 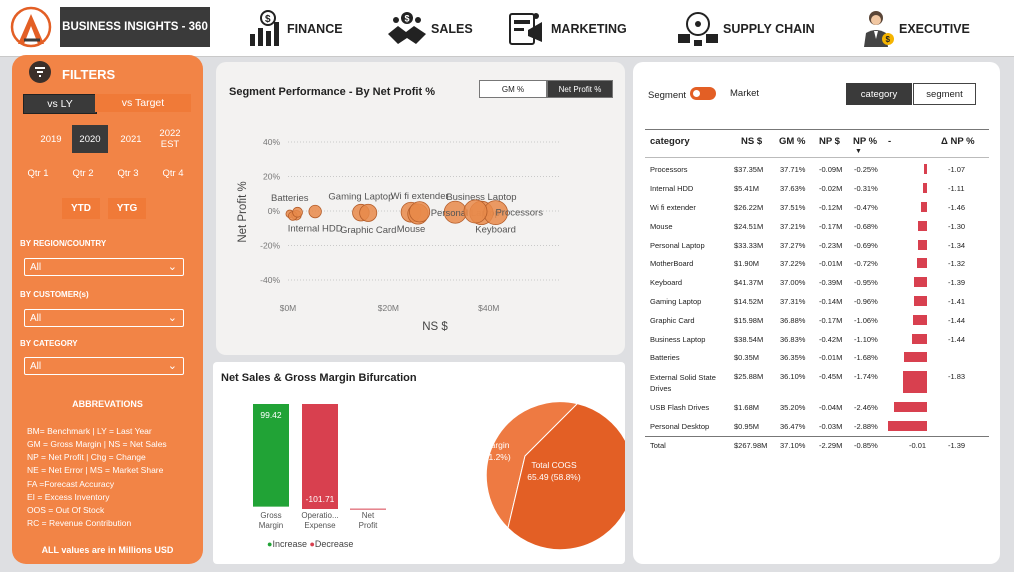 What do you see at coordinates (677, 245) in the screenshot?
I see `cell-category: Personal Laptop` at bounding box center [677, 245].